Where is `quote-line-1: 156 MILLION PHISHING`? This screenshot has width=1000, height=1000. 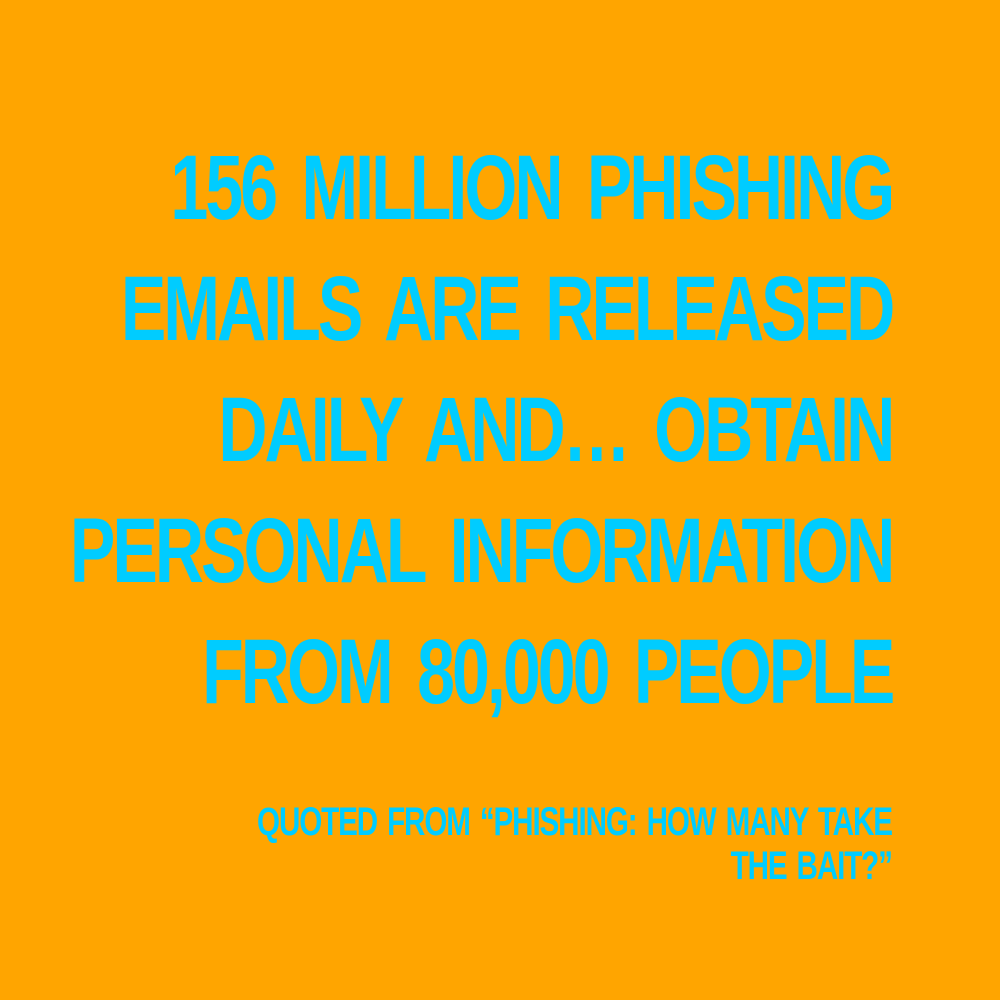 quote-line-1: 156 MILLION PHISHING is located at coordinates (532, 188).